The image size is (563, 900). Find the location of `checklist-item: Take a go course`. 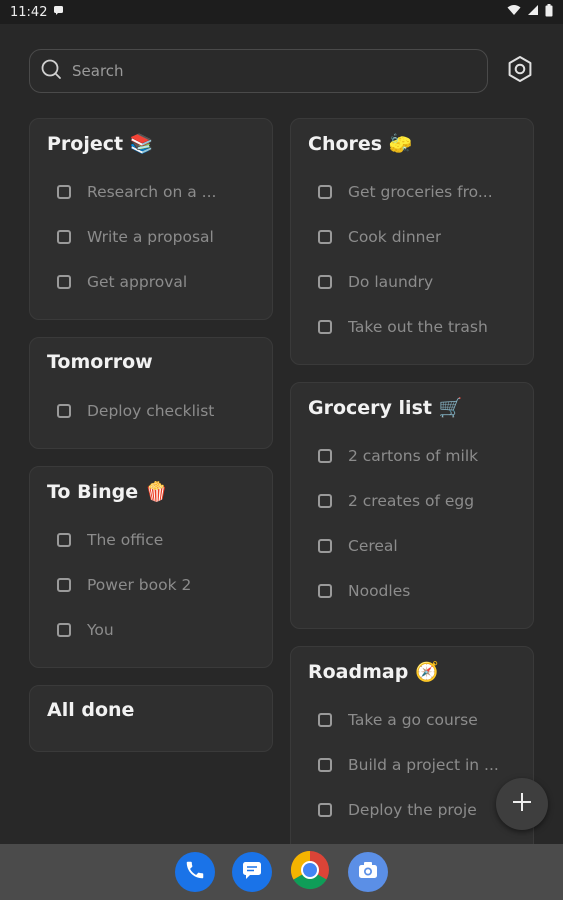

checklist-item: Take a go course is located at coordinates (398, 720).